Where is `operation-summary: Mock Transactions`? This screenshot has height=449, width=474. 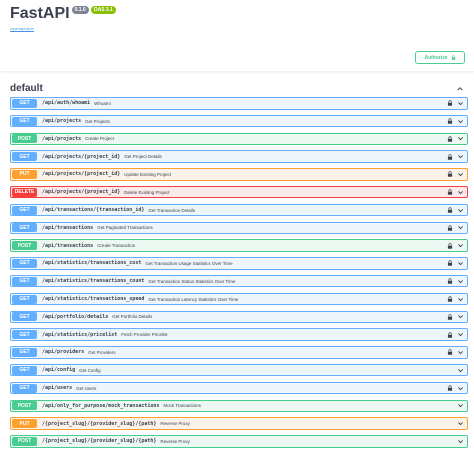 operation-summary: Mock Transactions is located at coordinates (182, 406).